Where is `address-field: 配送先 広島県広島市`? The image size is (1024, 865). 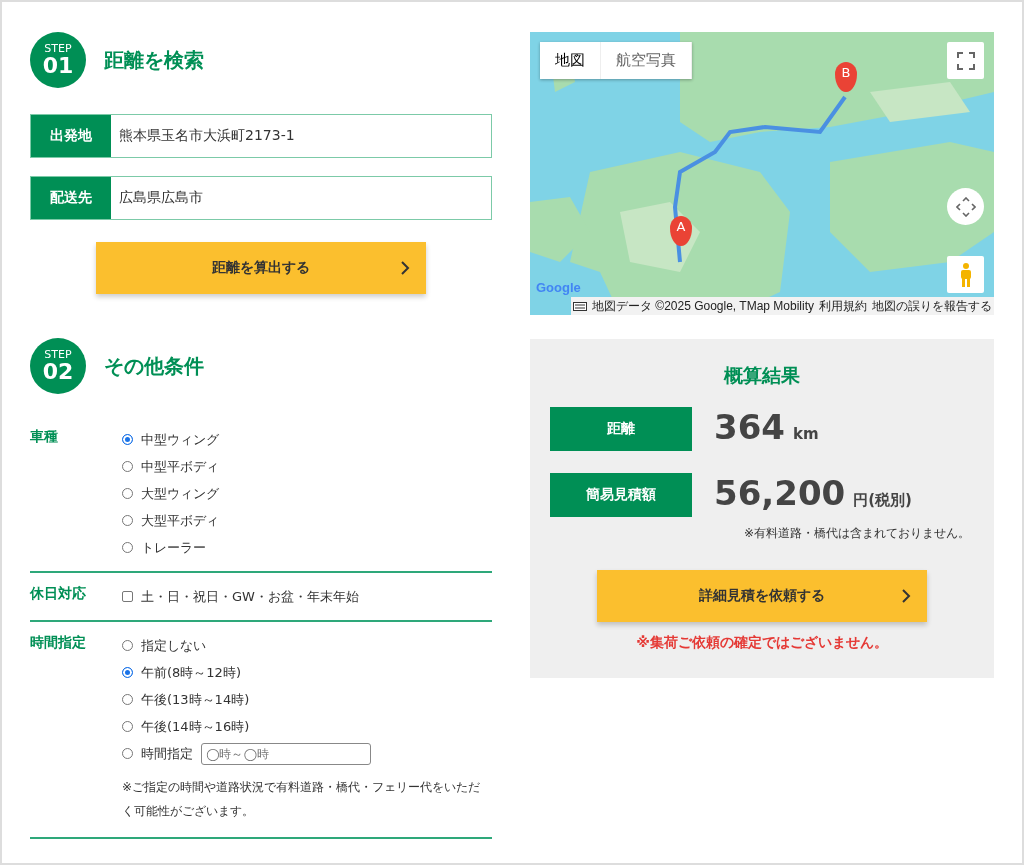 address-field: 配送先 広島県広島市 is located at coordinates (261, 198).